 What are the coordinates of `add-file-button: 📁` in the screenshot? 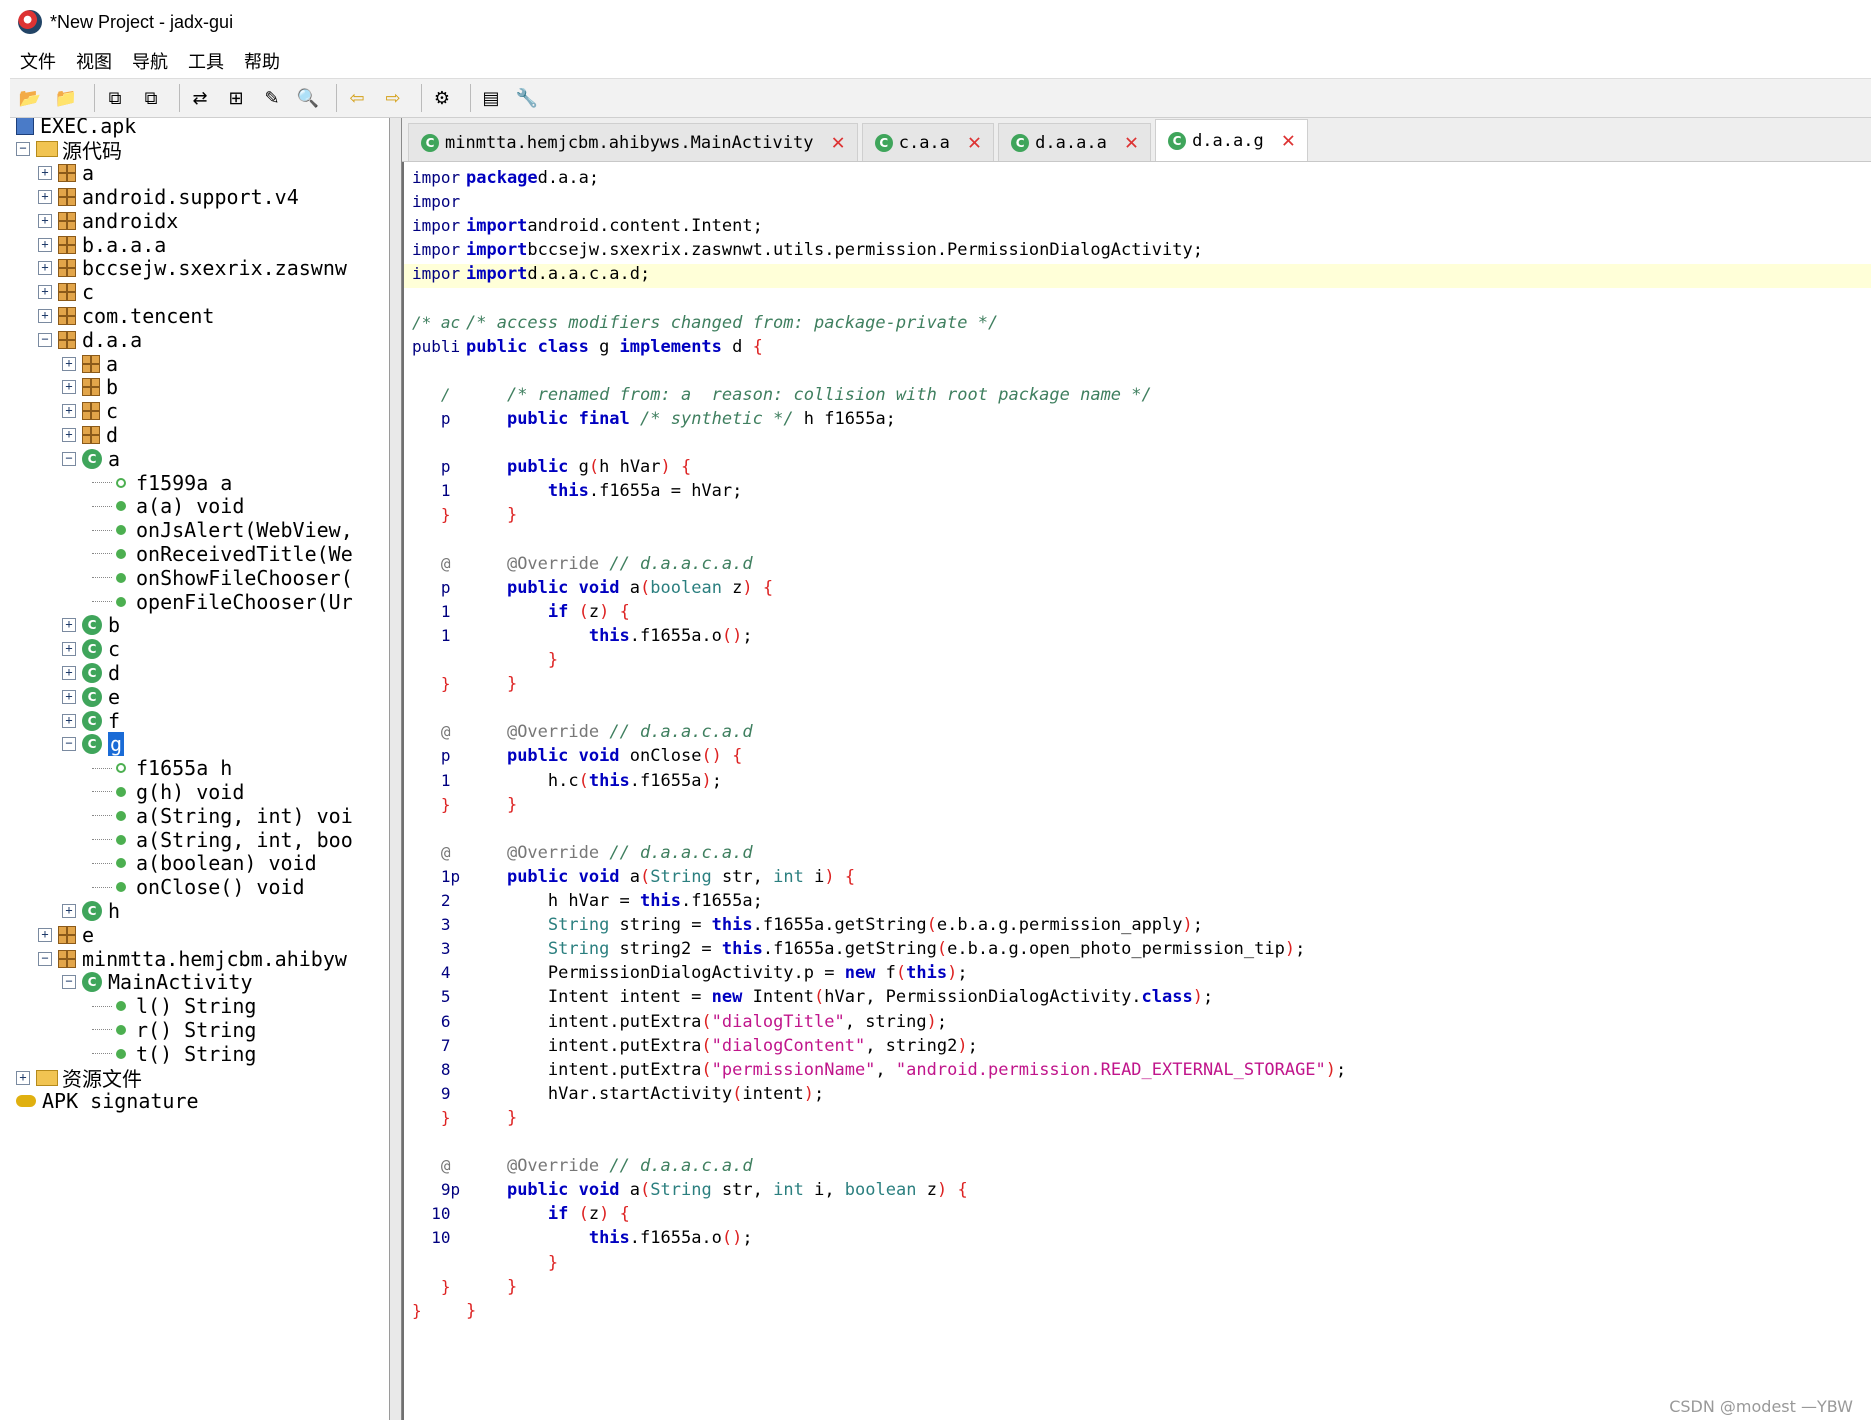 It's located at (66, 98).